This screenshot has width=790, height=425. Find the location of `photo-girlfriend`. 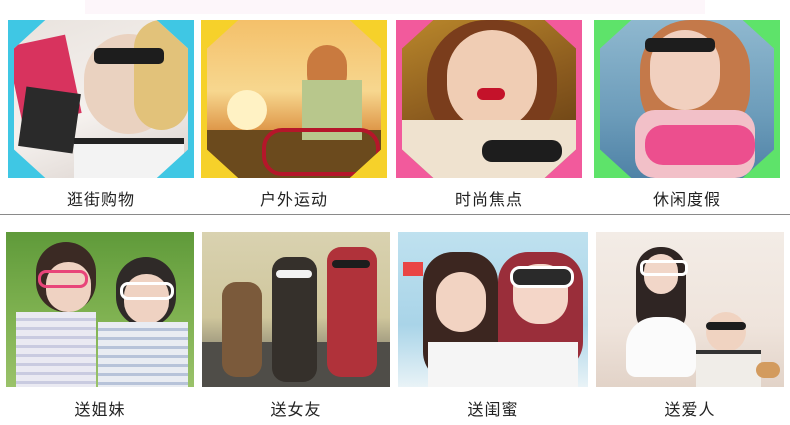

photo-girlfriend is located at coordinates (296, 309).